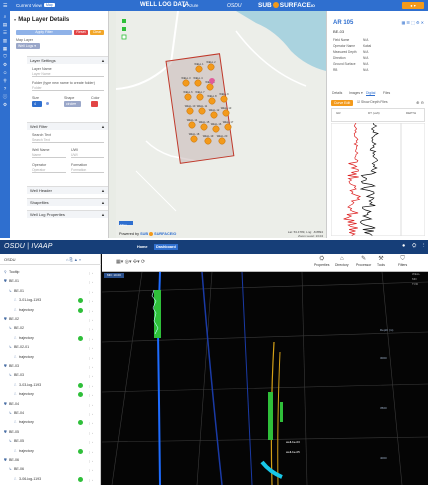 Image resolution: width=428 pixels, height=485 pixels. What do you see at coordinates (5, 40) in the screenshot?
I see `chart-icon: ▥` at bounding box center [5, 40].